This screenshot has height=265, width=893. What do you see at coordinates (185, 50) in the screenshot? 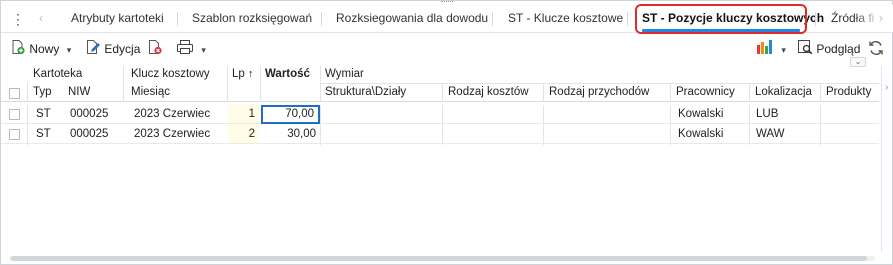
I see `printer-icon` at bounding box center [185, 50].